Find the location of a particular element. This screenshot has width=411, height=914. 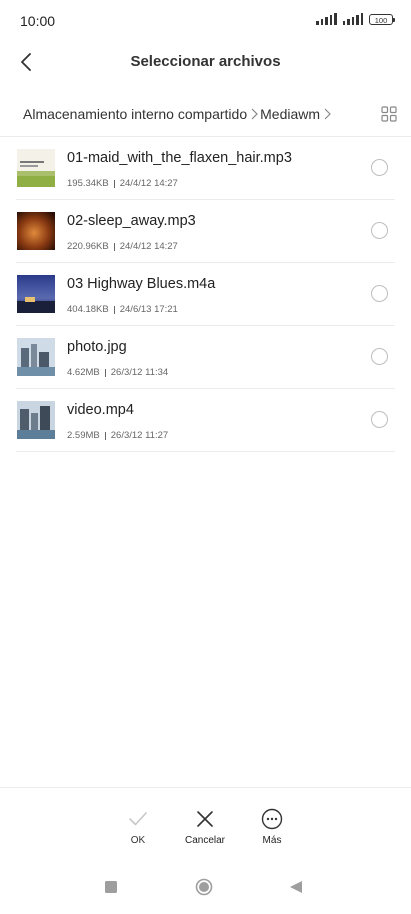

file-size: 2.59MB is located at coordinates (83, 435).